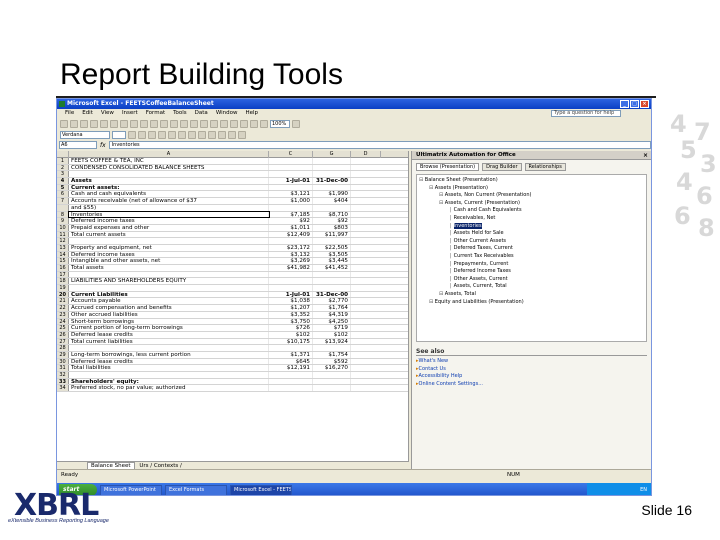 Image resolution: width=720 pixels, height=540 pixels. What do you see at coordinates (63, 388) in the screenshot?
I see `row-number: 34` at bounding box center [63, 388].